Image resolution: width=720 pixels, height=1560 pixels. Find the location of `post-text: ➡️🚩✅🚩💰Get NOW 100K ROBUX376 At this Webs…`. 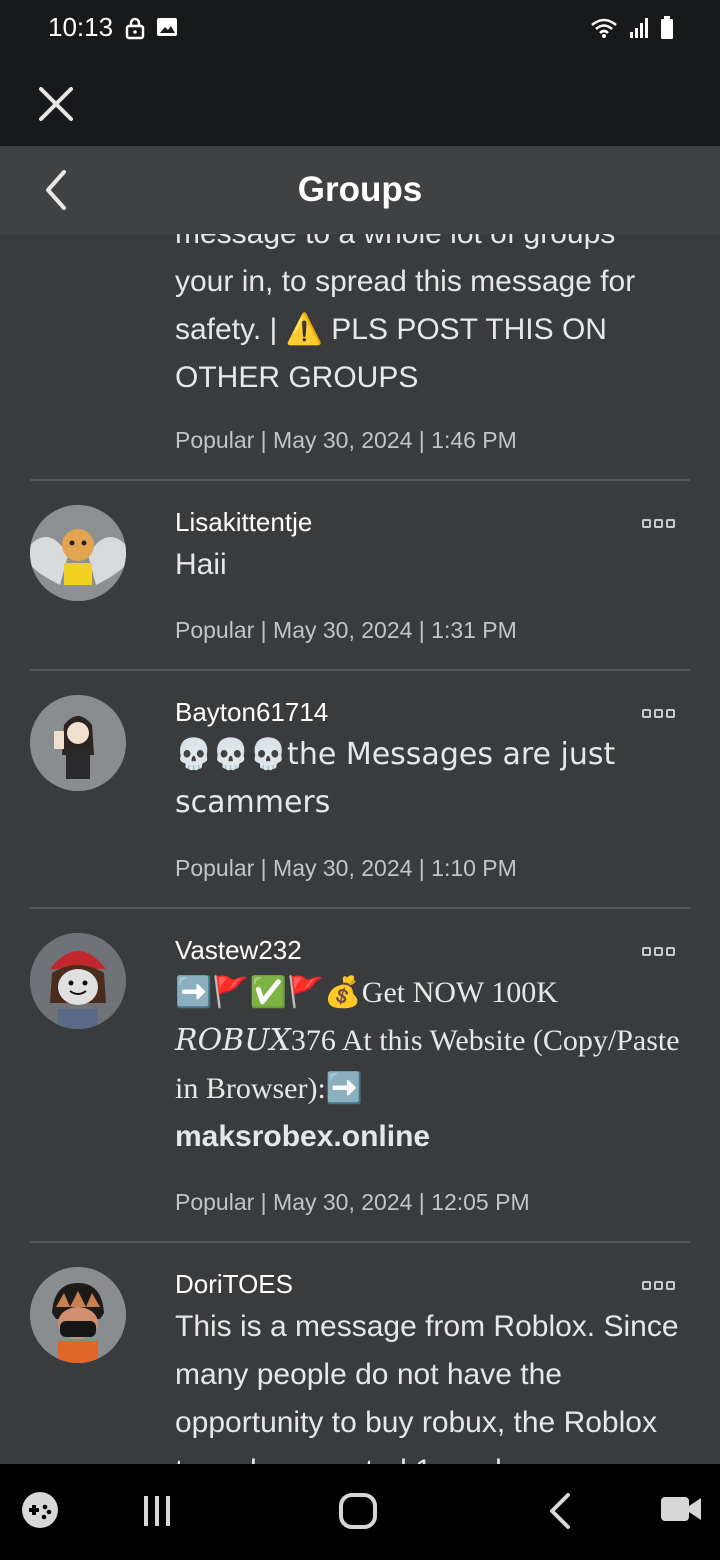

post-text: ➡️🚩✅🚩💰Get NOW 100K ROBUX376 At this Webs… is located at coordinates (435, 1065).